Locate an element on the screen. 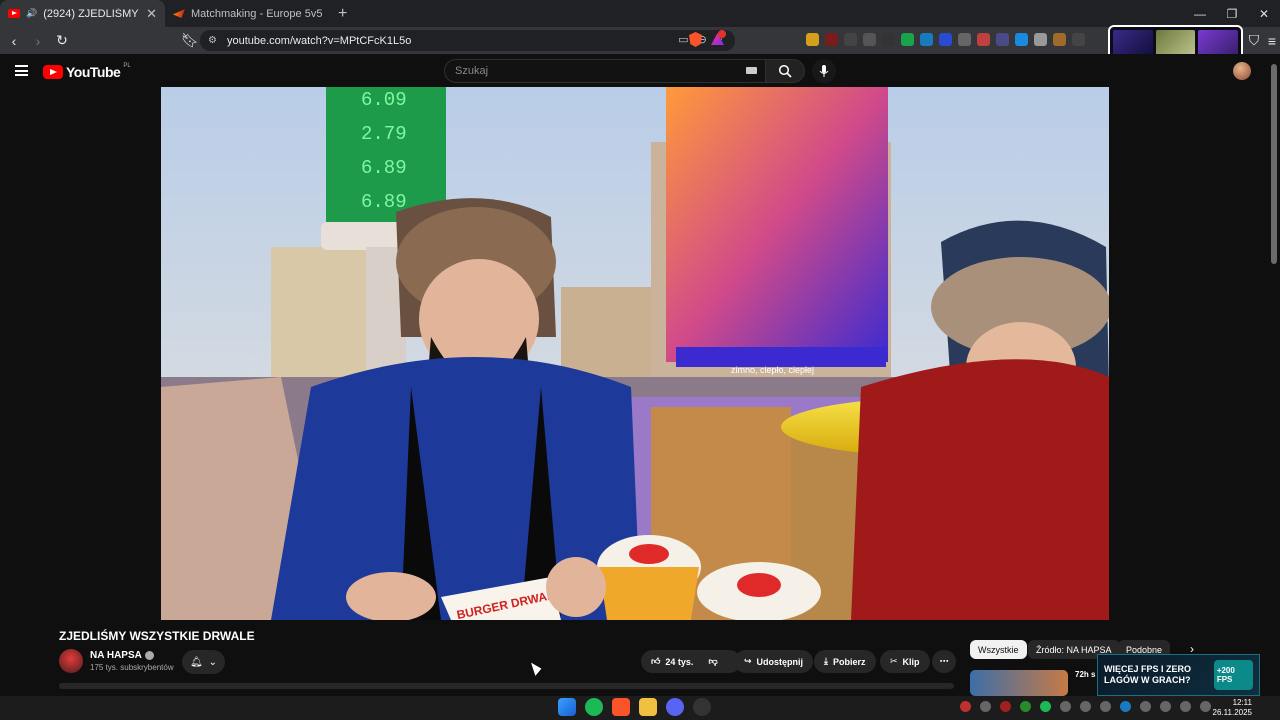 This screenshot has height=720, width=1280. keyboard-icon is located at coordinates (751, 70).